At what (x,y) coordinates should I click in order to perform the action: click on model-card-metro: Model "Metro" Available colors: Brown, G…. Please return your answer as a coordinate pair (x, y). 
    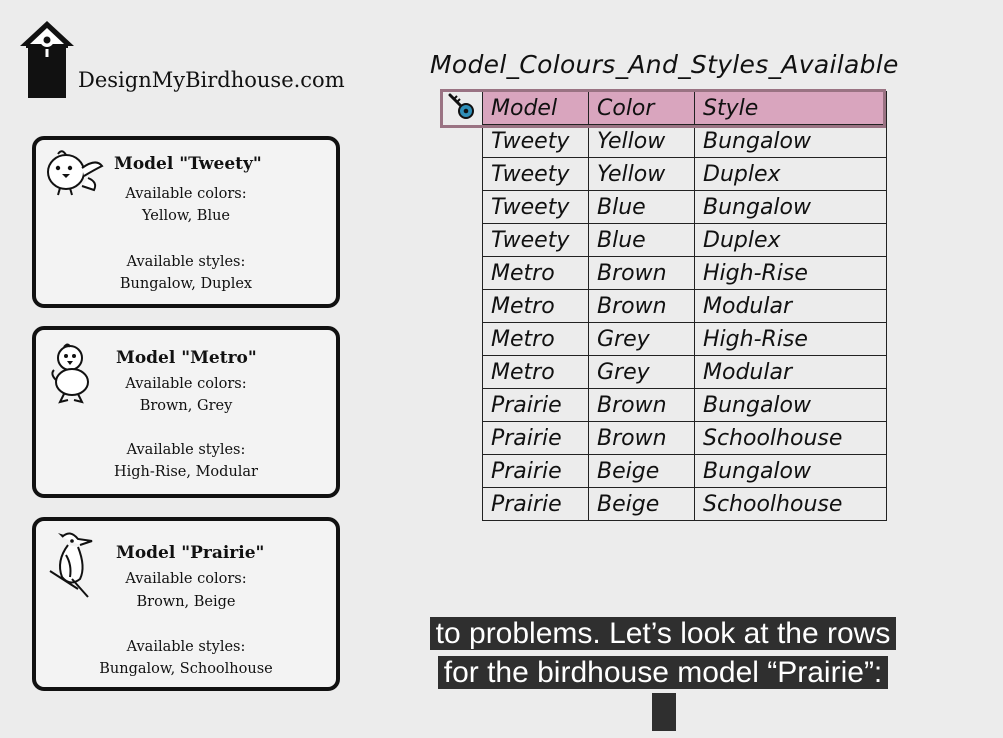
    Looking at the image, I should click on (186, 412).